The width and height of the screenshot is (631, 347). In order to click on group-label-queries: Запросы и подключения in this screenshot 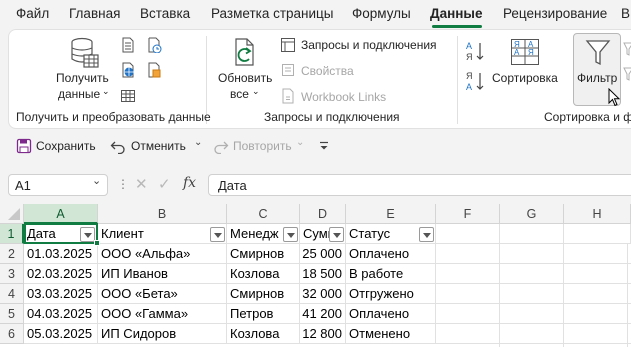, I will do `click(332, 117)`.